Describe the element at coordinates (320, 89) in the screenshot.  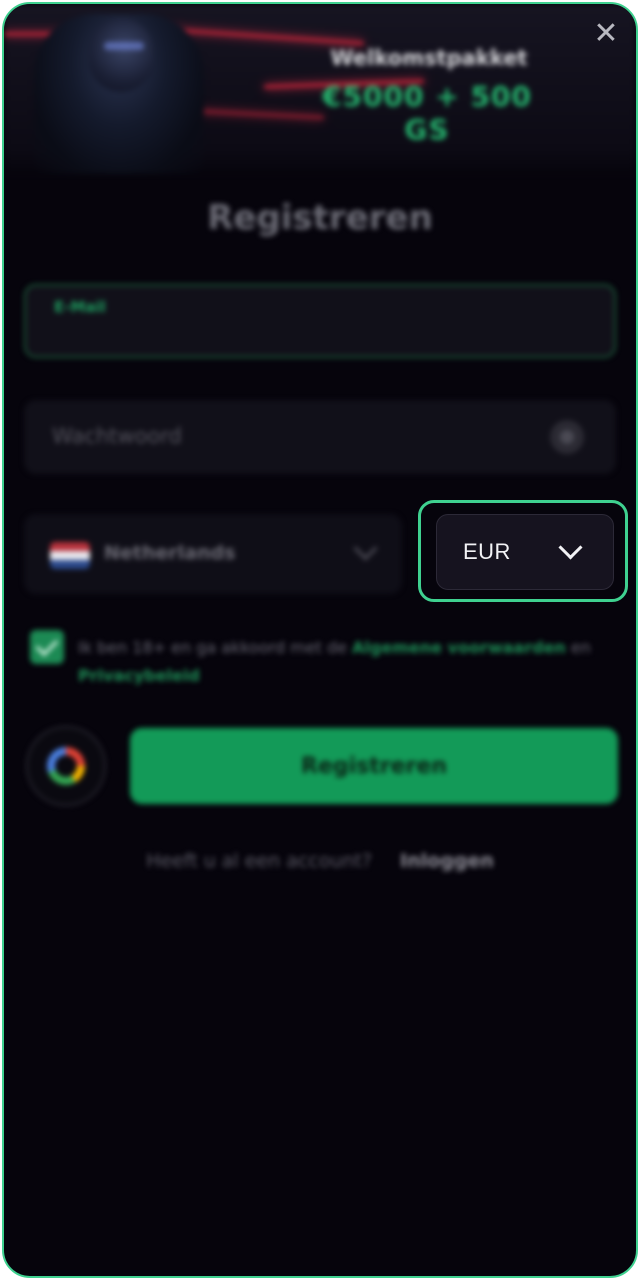
I see `promo-banner: Welkomstpakket €5000 + 500 GS` at that location.